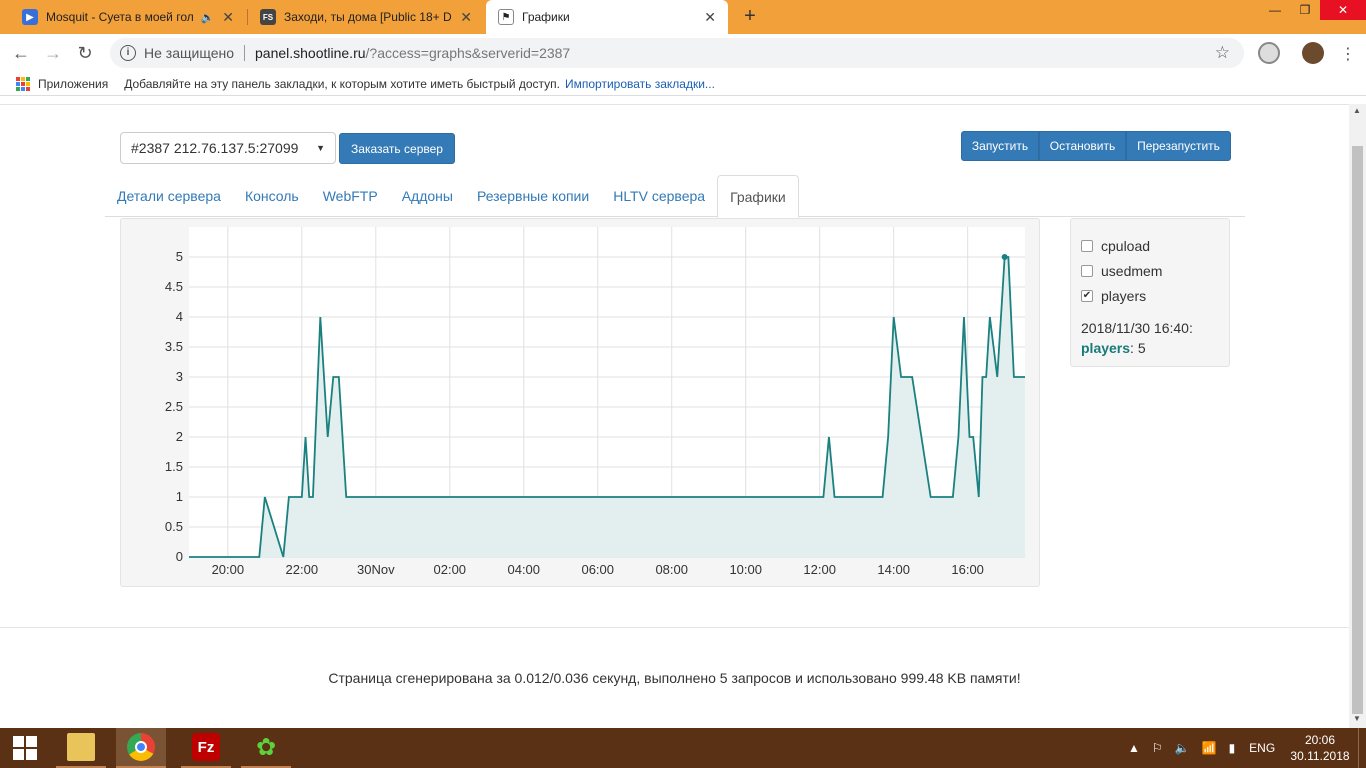  I want to click on system-tray: ▲ ⚐ 🔈 📶 ▮ ENG, so click(1201, 748).